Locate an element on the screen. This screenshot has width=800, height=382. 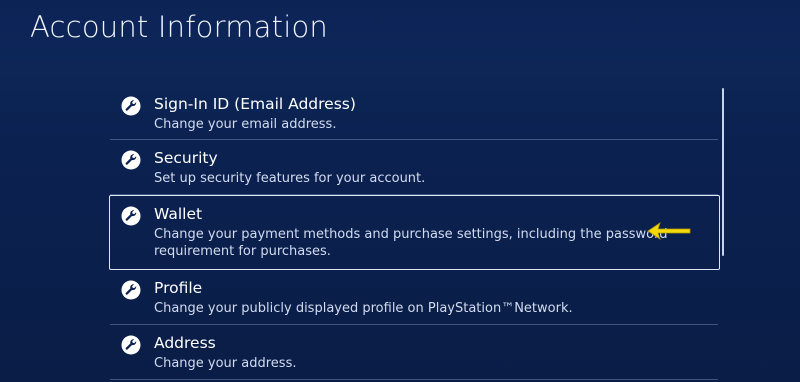
item-title: Security is located at coordinates (186, 158).